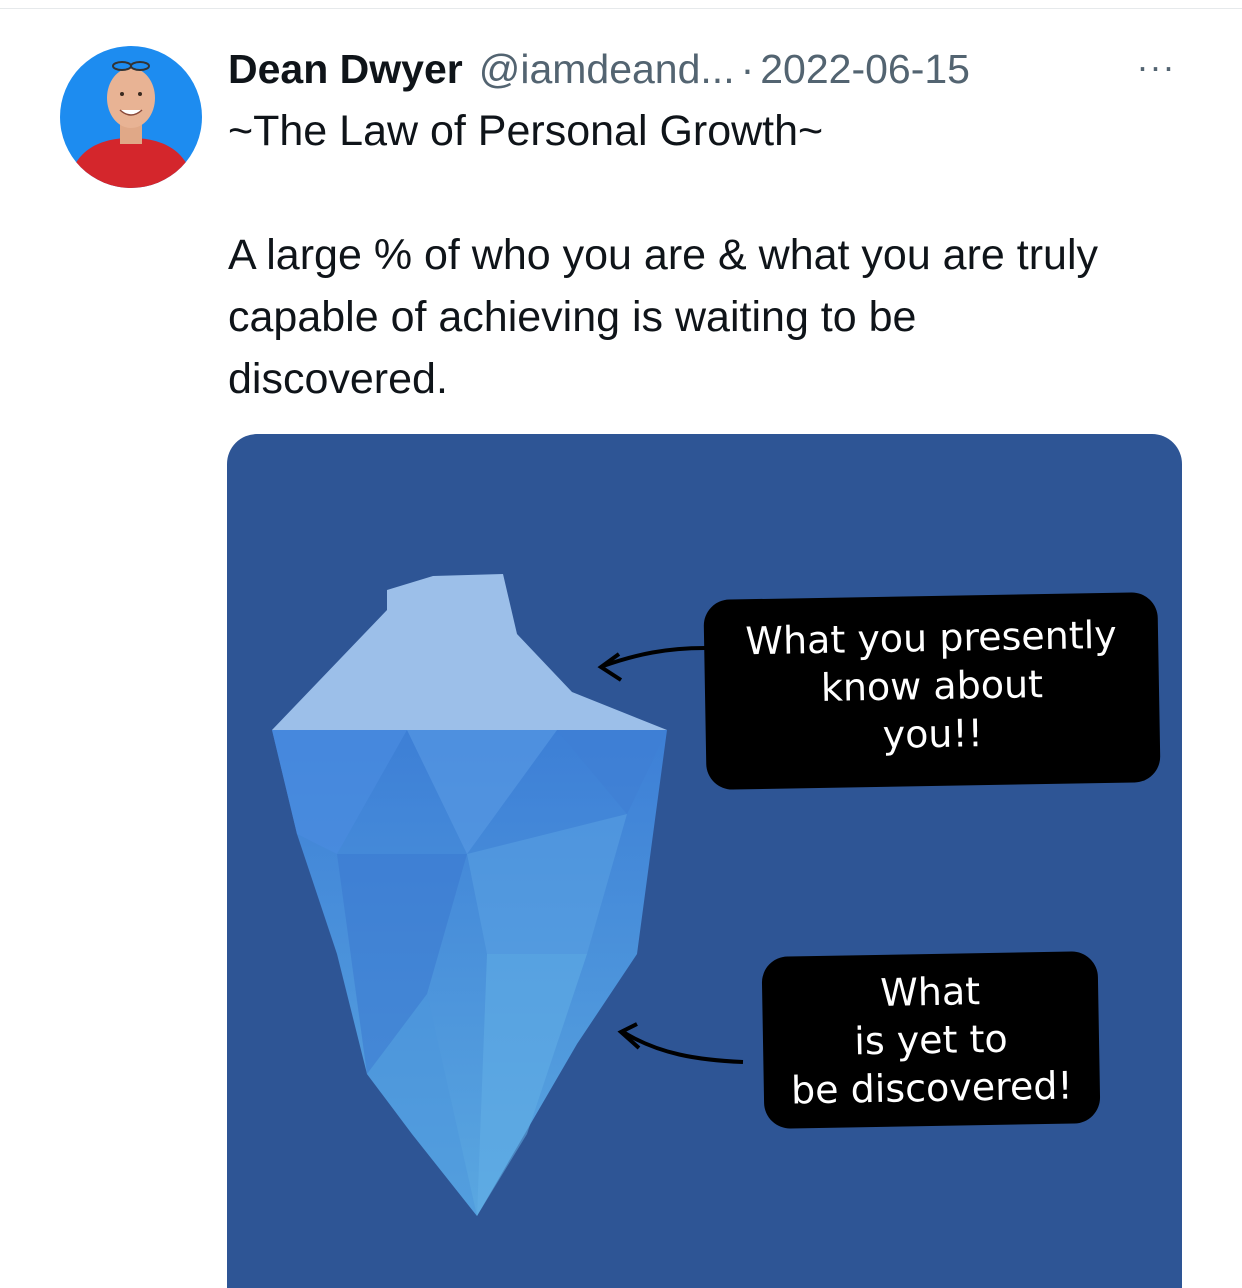  Describe the element at coordinates (345, 69) in the screenshot. I see `author-name: Dean Dwyer` at that location.